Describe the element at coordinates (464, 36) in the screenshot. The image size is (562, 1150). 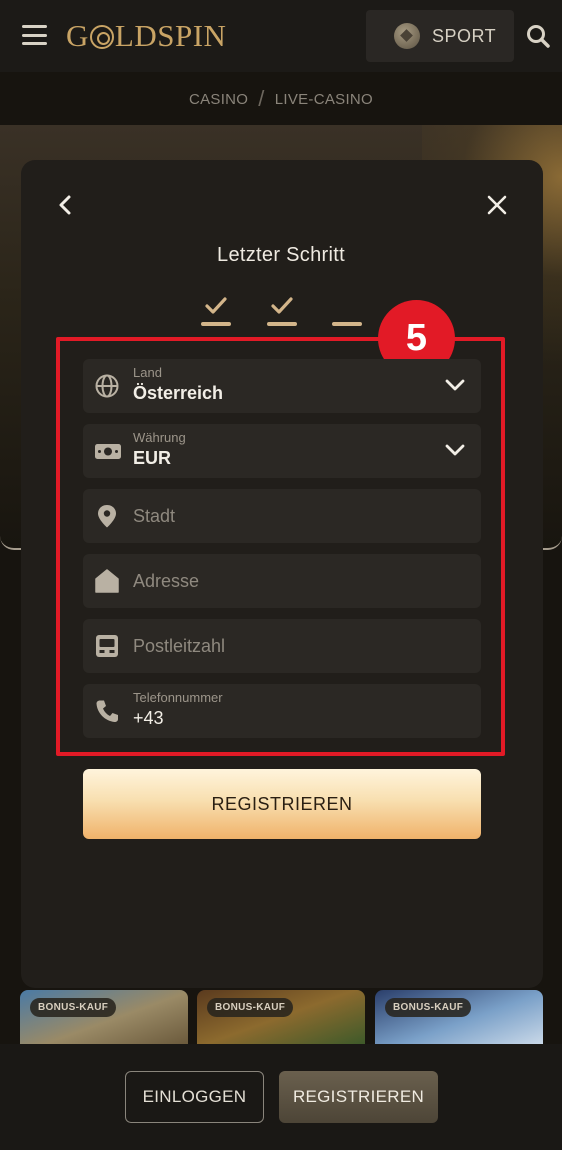
I see `sport-button-label: SPORT` at that location.